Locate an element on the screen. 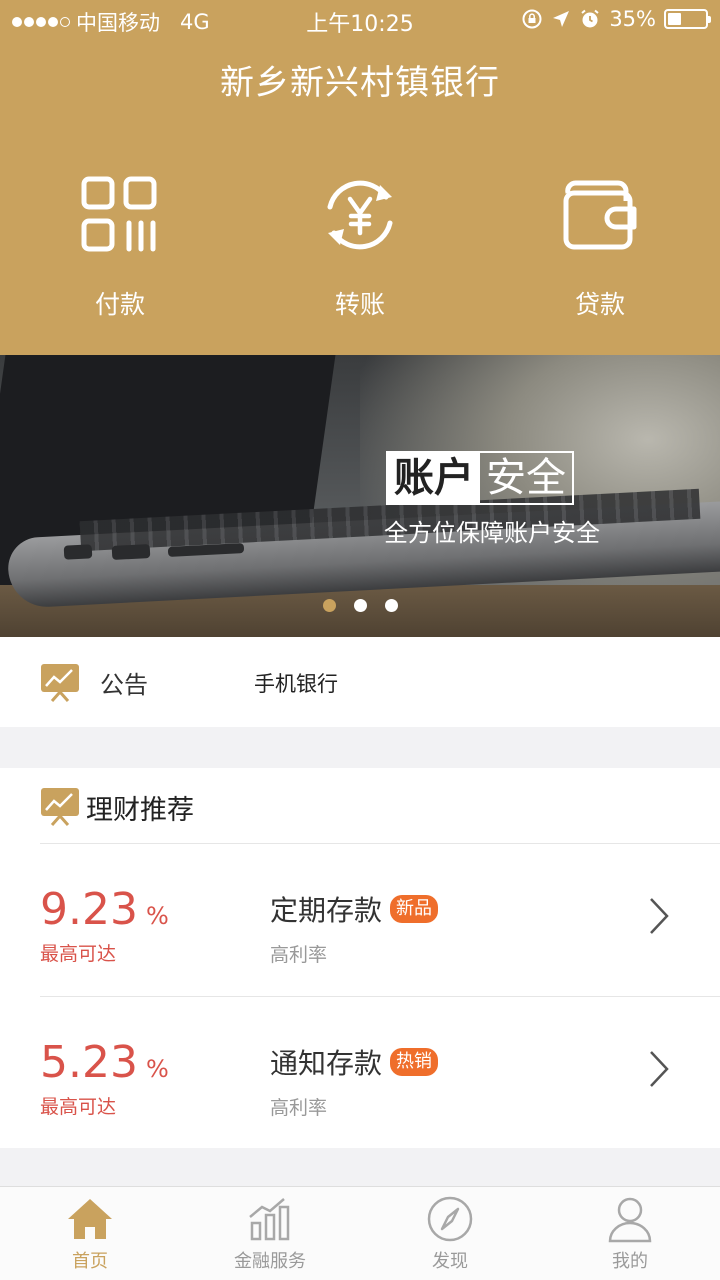  yuan-transfer-icon is located at coordinates (360, 215).